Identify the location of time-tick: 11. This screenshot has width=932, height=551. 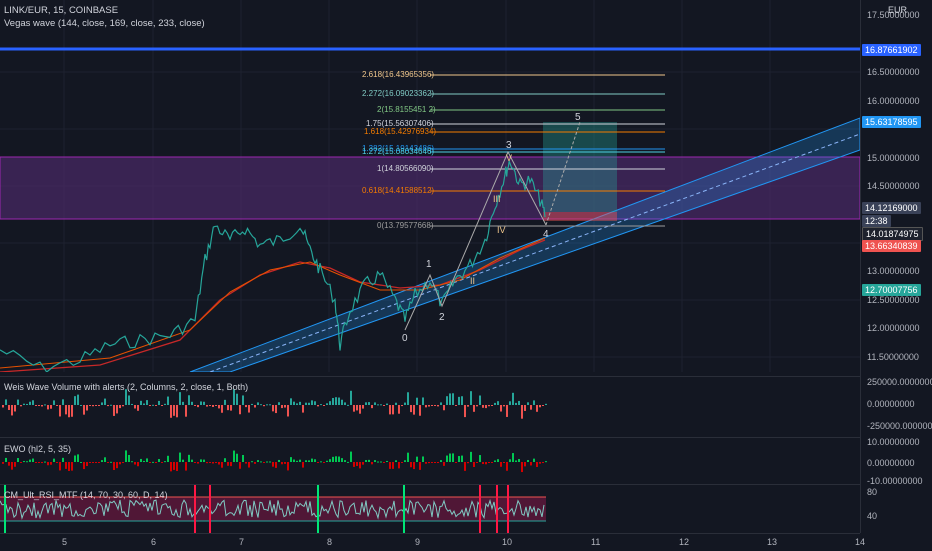
(596, 542).